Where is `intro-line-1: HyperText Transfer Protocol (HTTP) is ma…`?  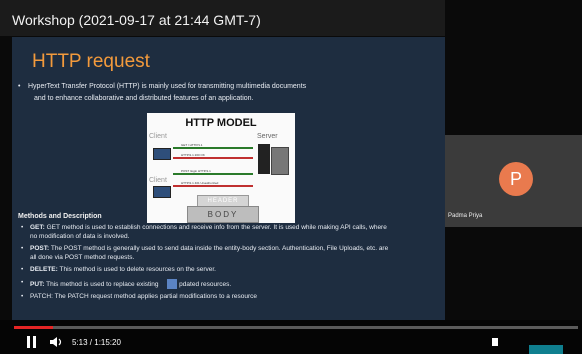 intro-line-1: HyperText Transfer Protocol (HTTP) is ma… is located at coordinates (167, 86).